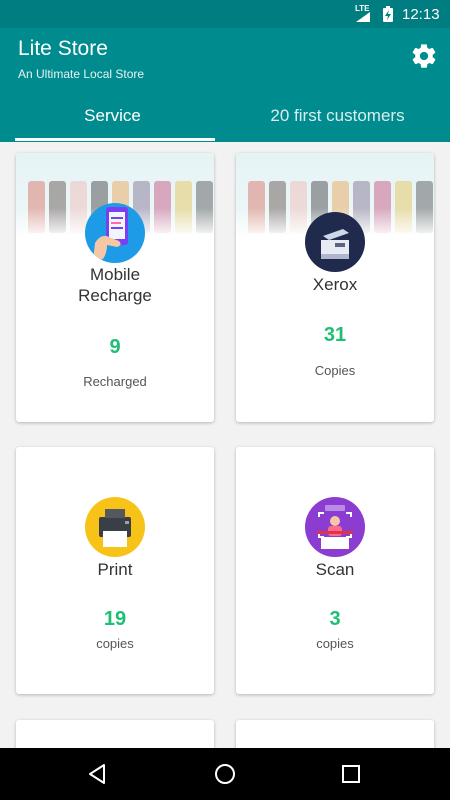 The image size is (450, 800). I want to click on printer-icon, so click(115, 527).